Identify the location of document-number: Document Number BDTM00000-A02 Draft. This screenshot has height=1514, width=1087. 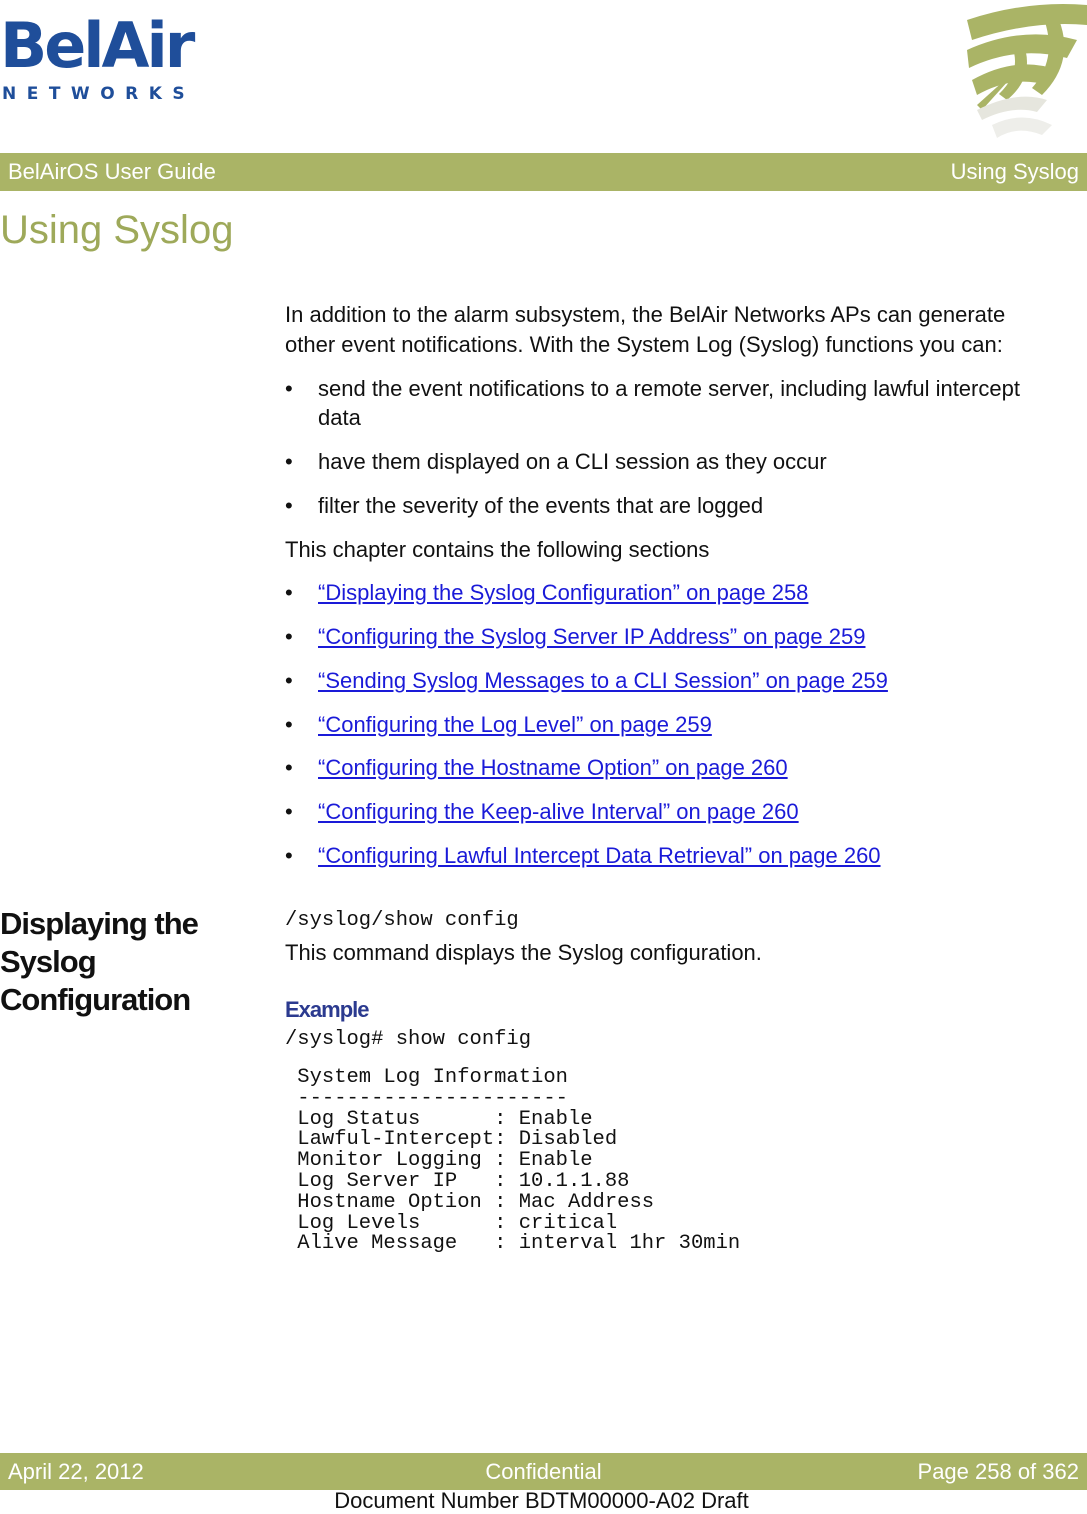
(541, 1500).